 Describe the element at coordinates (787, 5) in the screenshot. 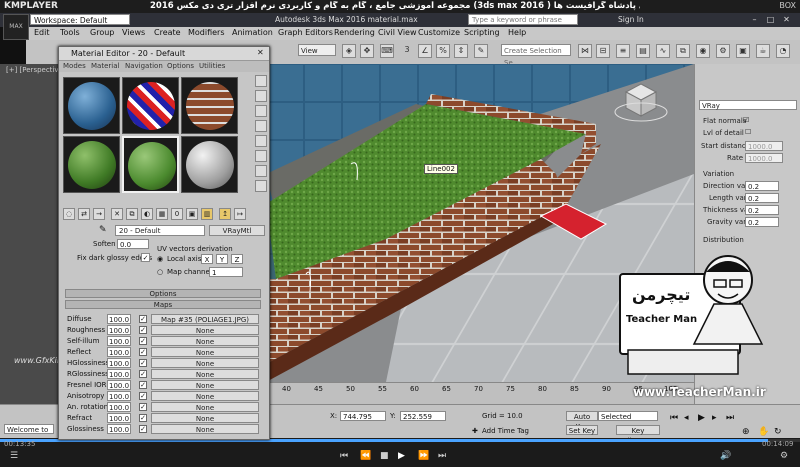

I see `player-box-button: BOX` at that location.